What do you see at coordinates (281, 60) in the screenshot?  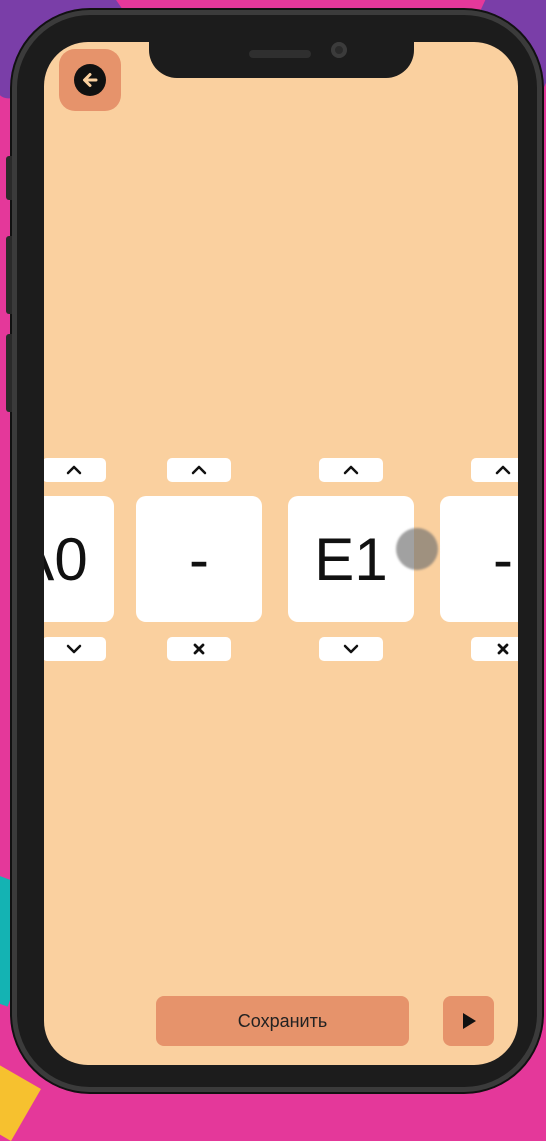 I see `phone-notch` at bounding box center [281, 60].